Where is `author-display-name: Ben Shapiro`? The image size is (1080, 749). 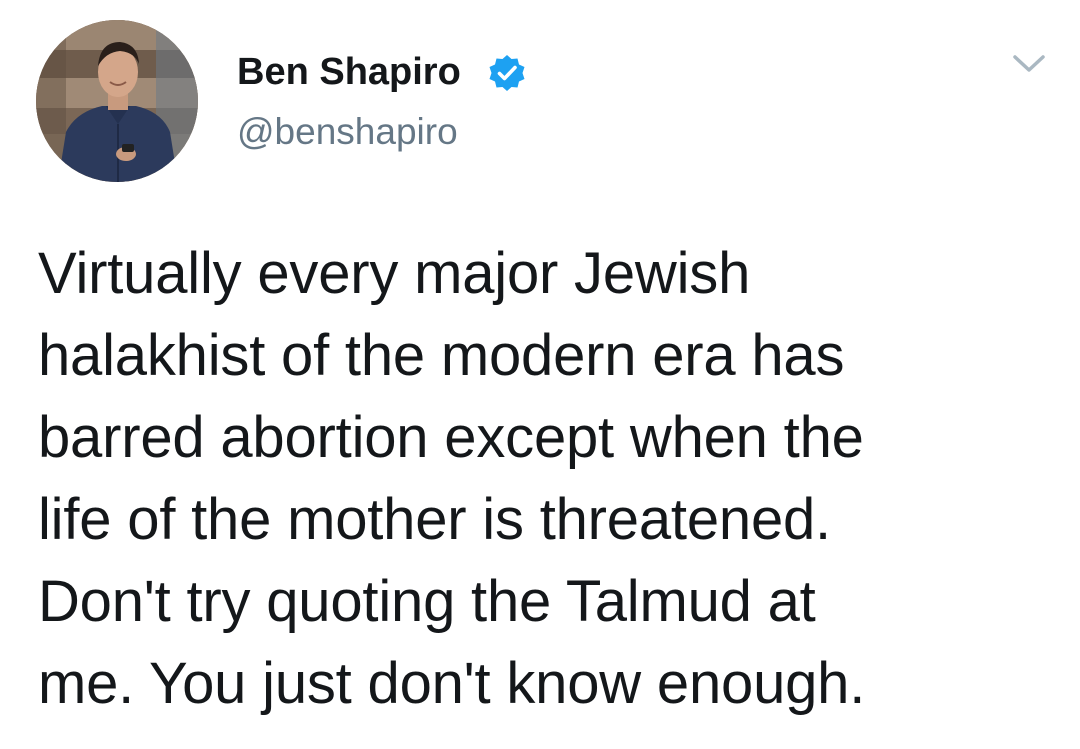
author-display-name: Ben Shapiro is located at coordinates (349, 72).